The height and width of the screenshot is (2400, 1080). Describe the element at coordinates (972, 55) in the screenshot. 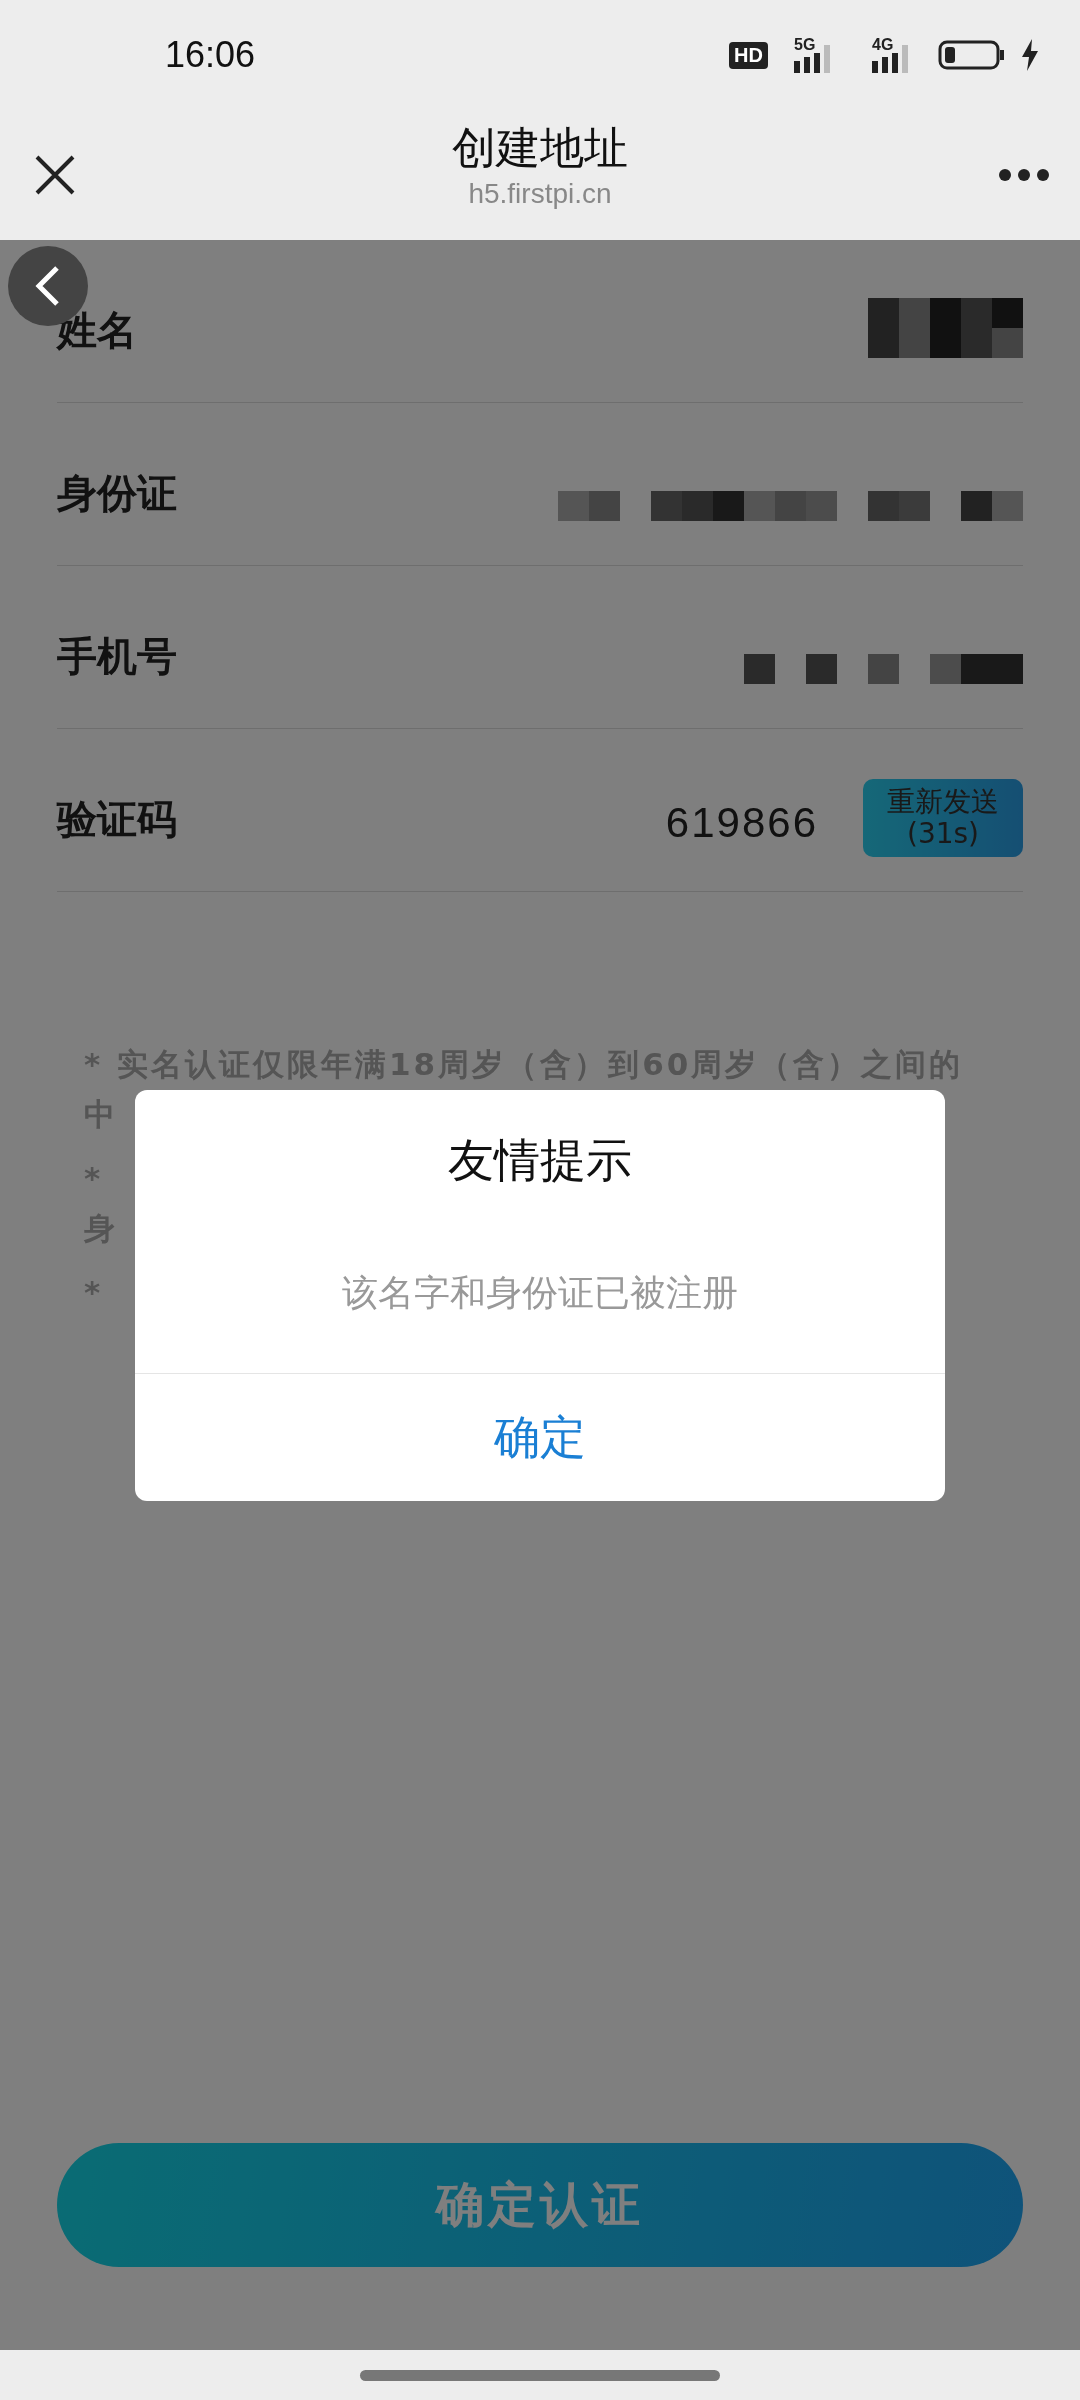

I see `battery-icon` at that location.